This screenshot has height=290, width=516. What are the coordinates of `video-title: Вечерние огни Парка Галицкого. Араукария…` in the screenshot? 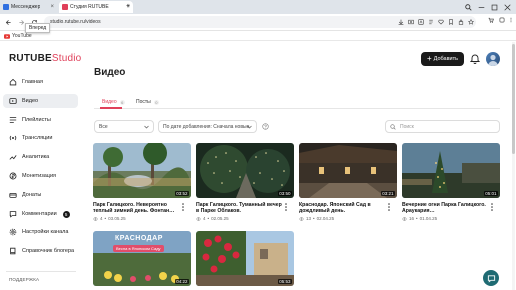 It's located at (445, 208).